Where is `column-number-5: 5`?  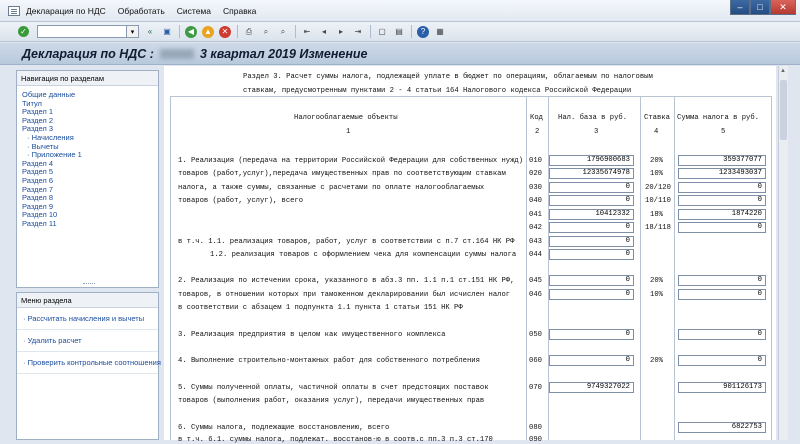
column-number-5: 5 is located at coordinates (723, 132).